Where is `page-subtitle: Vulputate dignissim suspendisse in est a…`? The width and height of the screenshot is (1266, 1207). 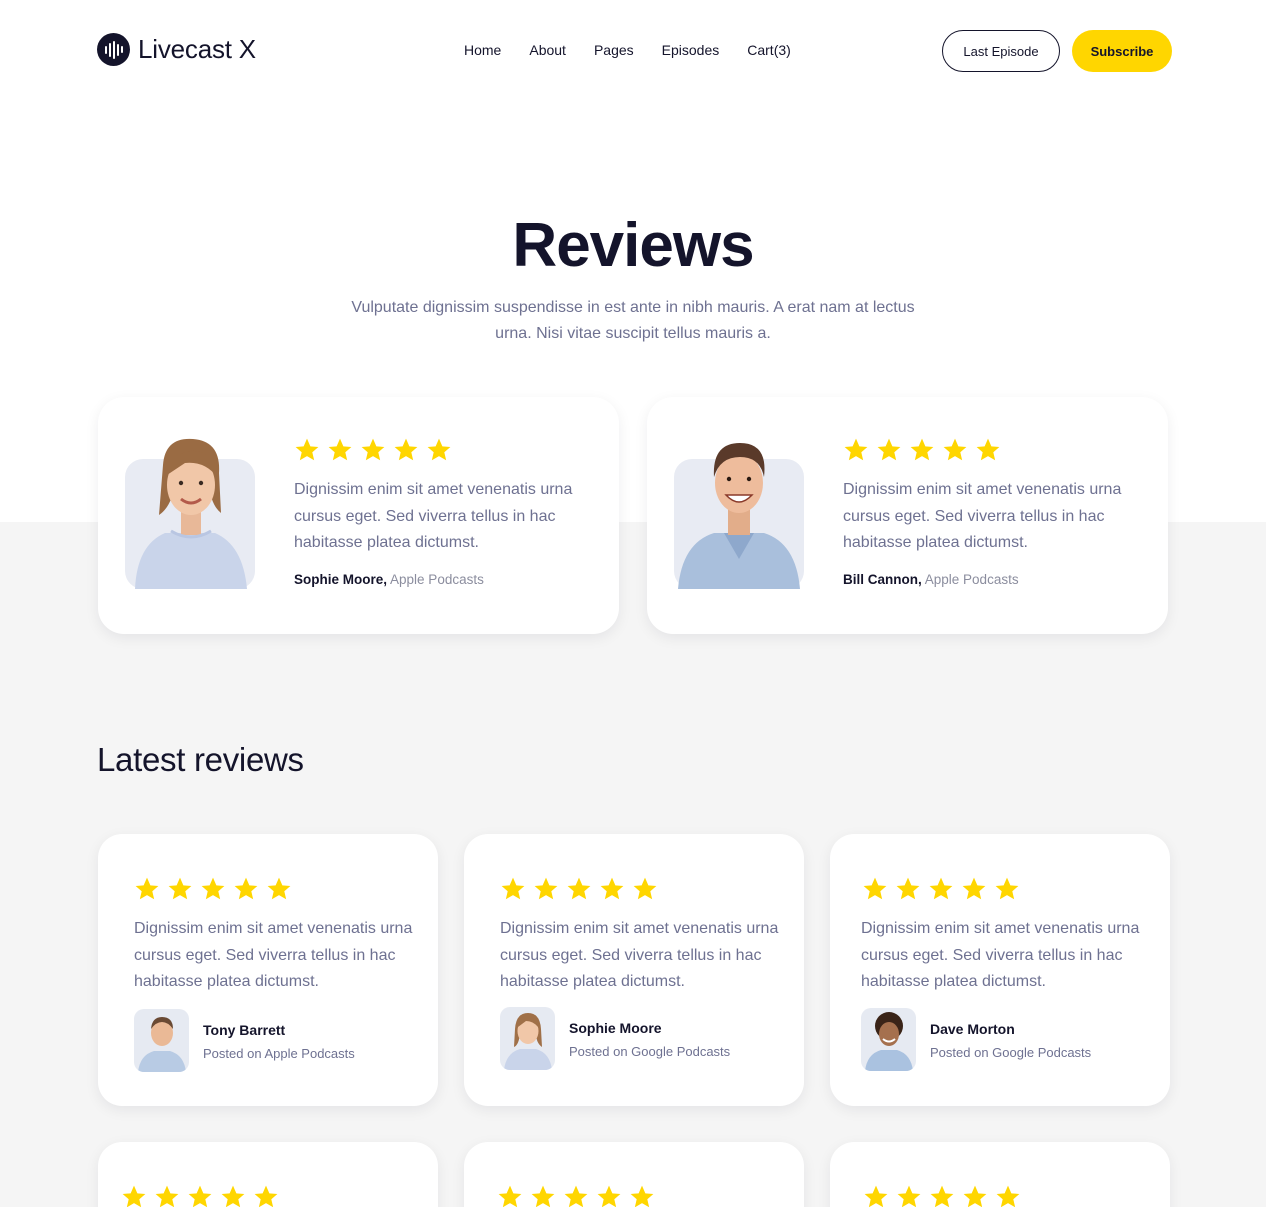 page-subtitle: Vulputate dignissim suspendisse in est a… is located at coordinates (633, 320).